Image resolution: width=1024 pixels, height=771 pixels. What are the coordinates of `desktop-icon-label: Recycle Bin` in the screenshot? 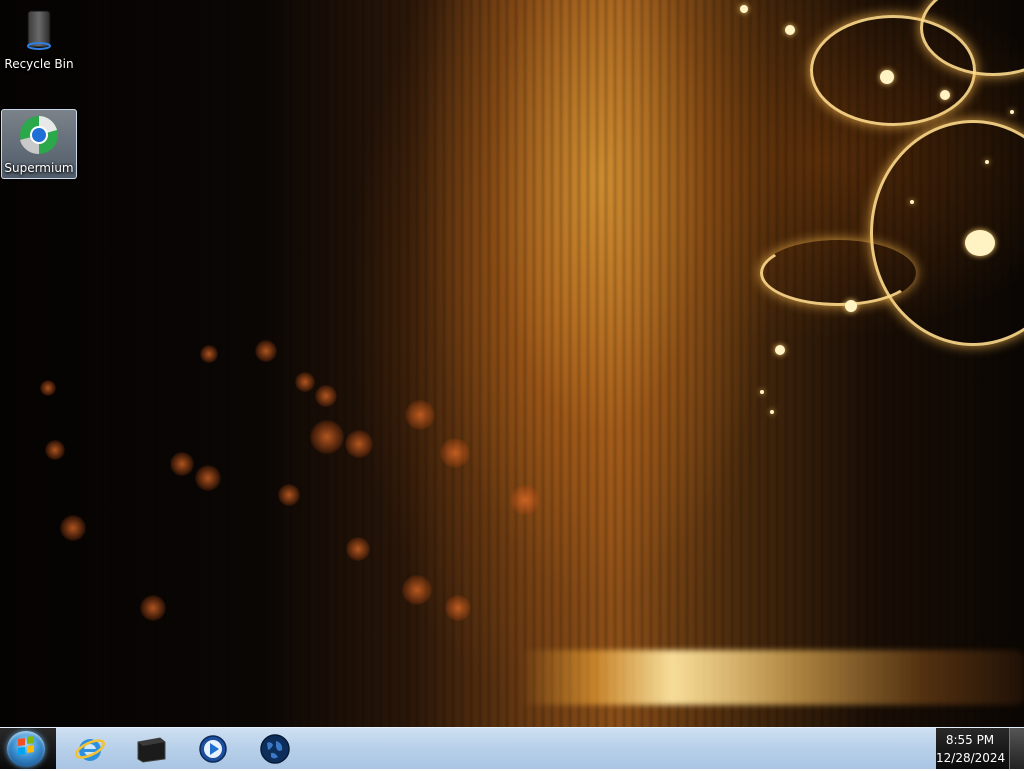 It's located at (39, 64).